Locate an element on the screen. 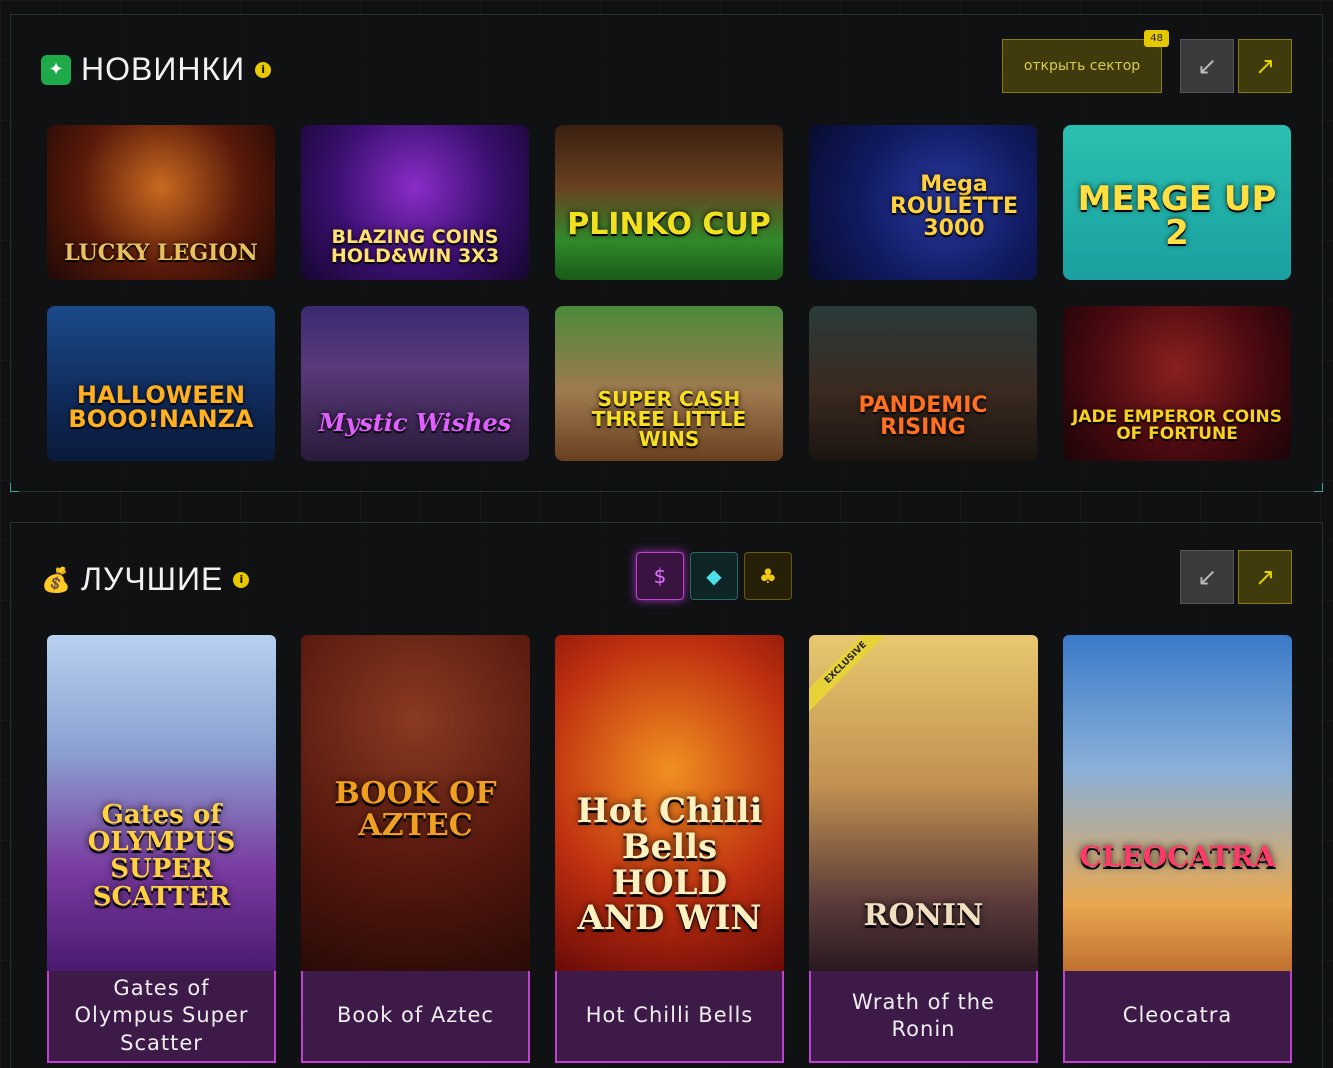  exclusive-badge: EXCLUSIVE is located at coordinates (849, 675).